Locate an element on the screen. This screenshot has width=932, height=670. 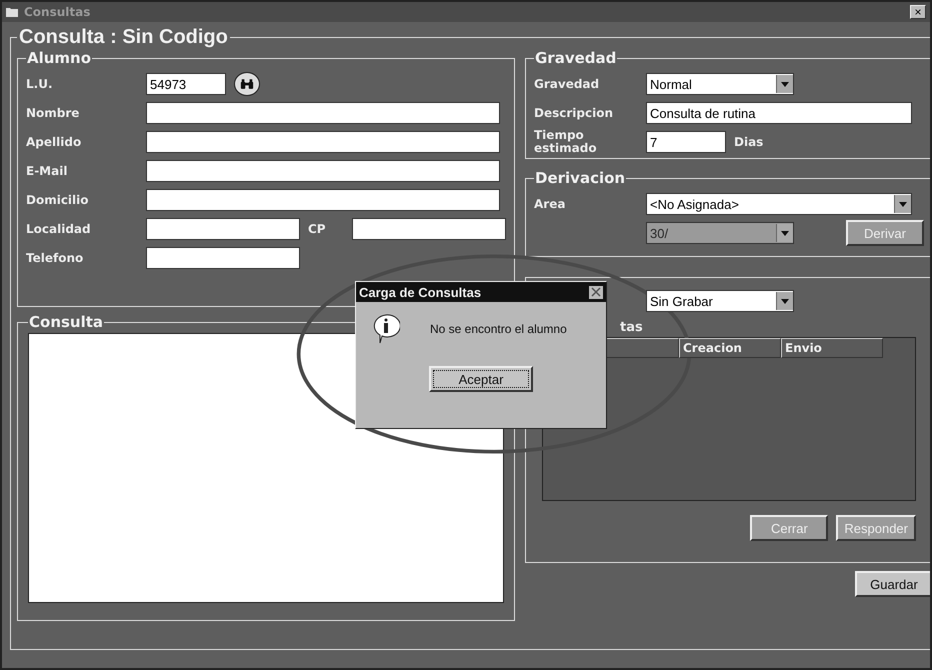
close-icon is located at coordinates (596, 292).